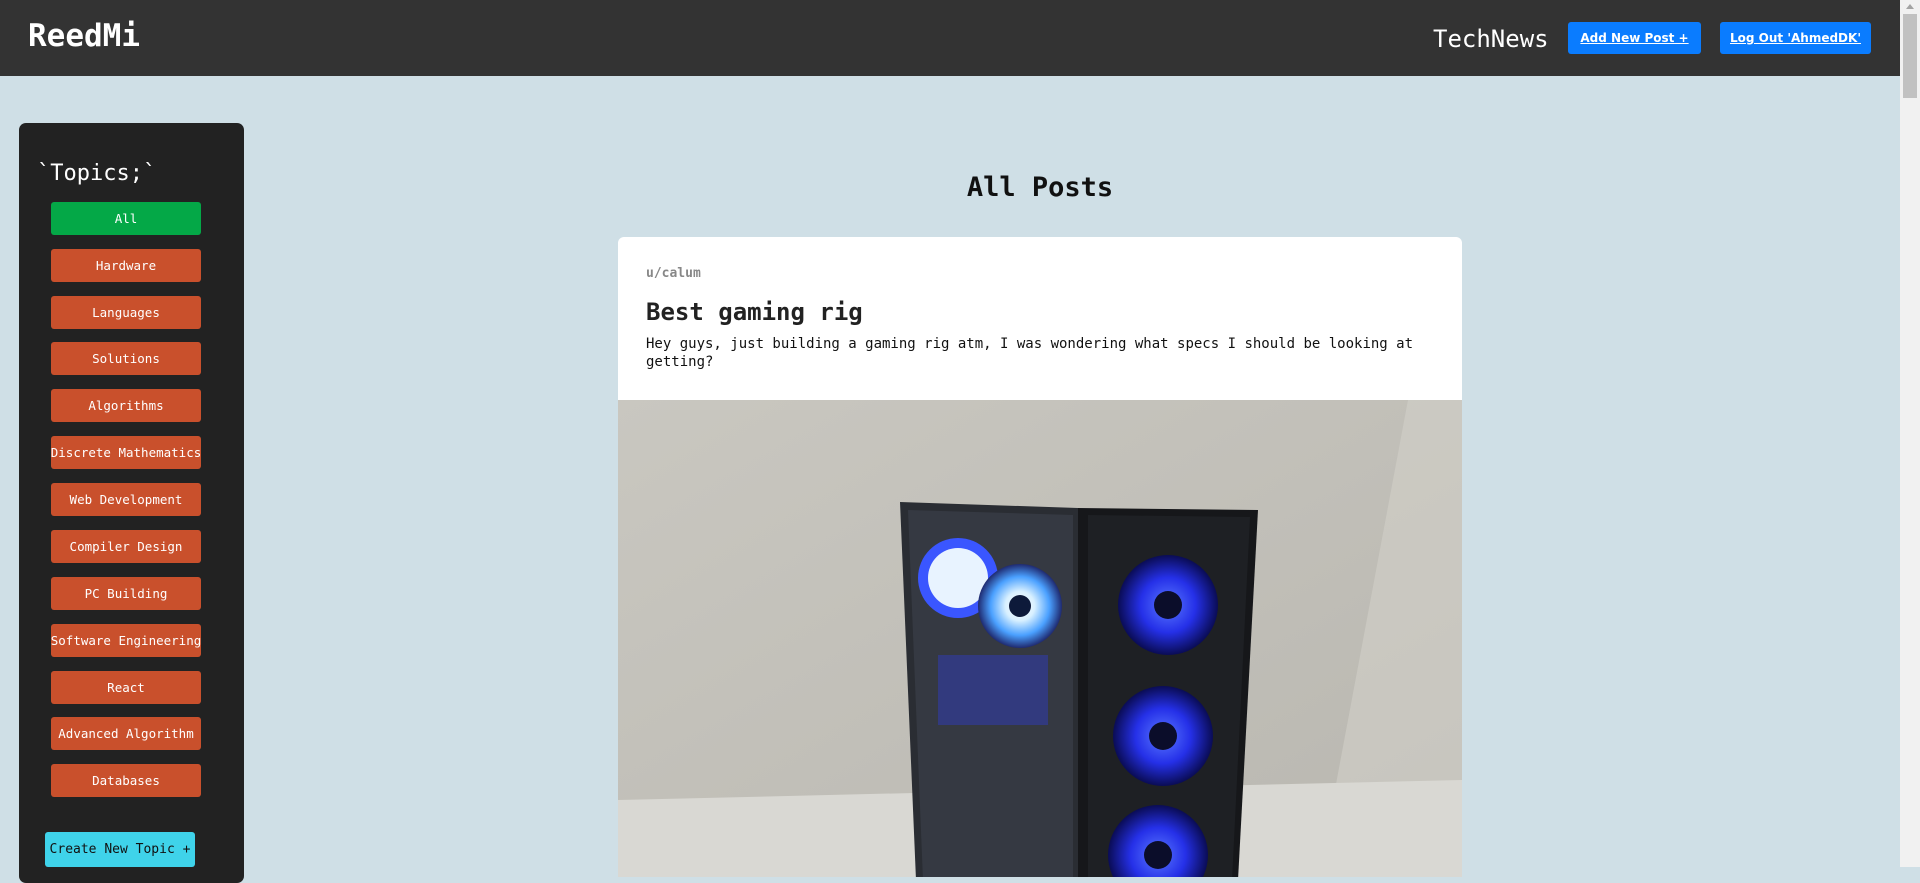 The width and height of the screenshot is (1920, 883). Describe the element at coordinates (126, 218) in the screenshot. I see `topic-button-all: All` at that location.